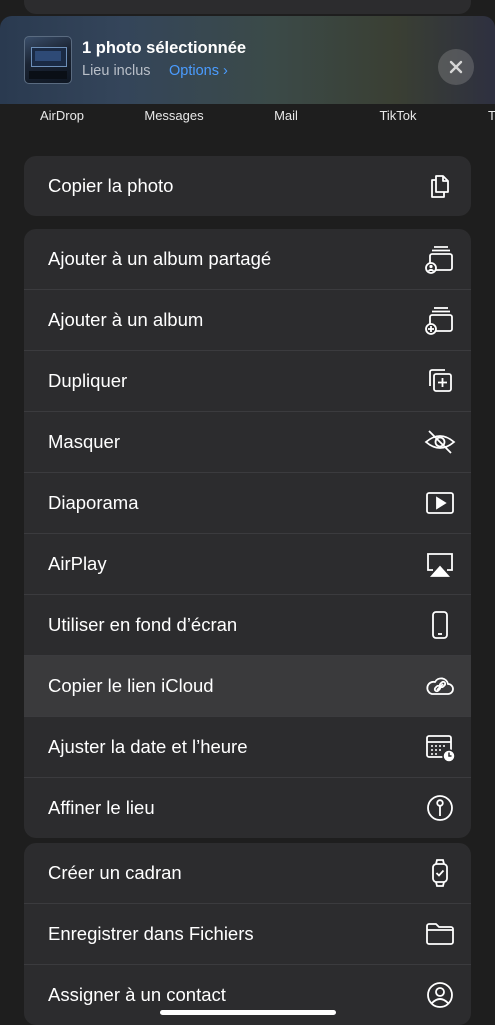  I want to click on slideshow-icon, so click(440, 503).